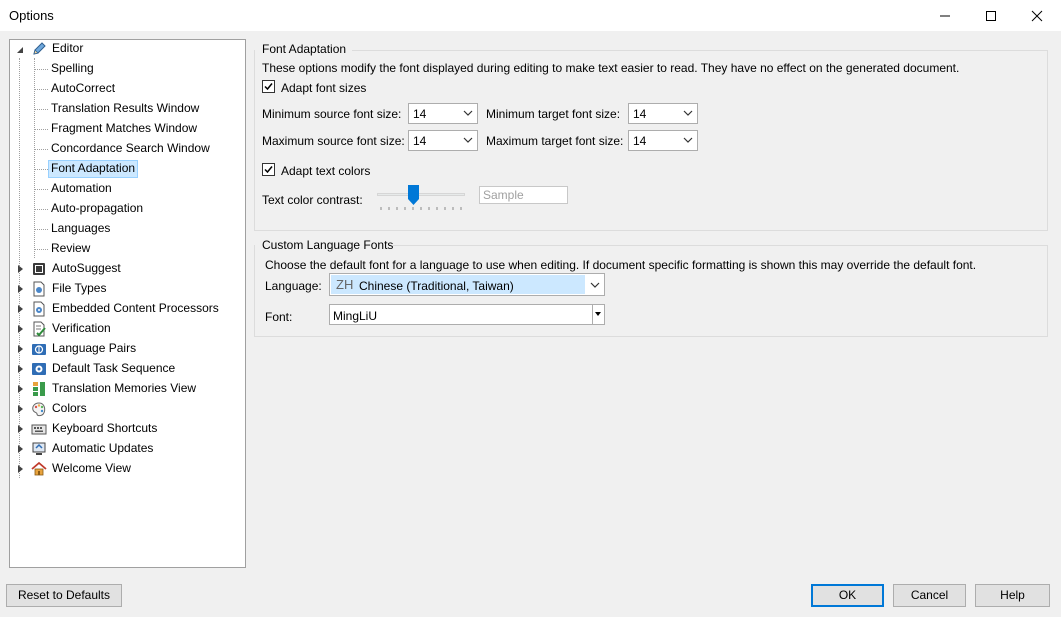  Describe the element at coordinates (127, 269) in the screenshot. I see `tree-item-autosuggest: AutoSuggest` at that location.